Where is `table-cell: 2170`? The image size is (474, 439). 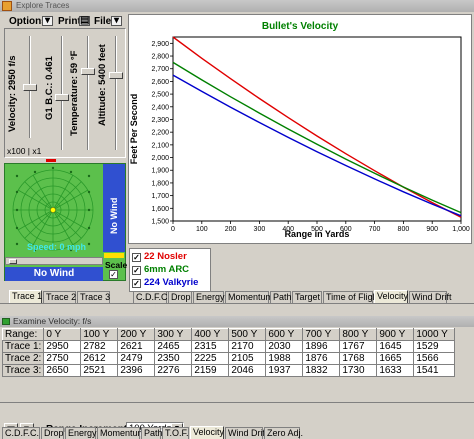
table-cell: 2170 is located at coordinates (247, 346).